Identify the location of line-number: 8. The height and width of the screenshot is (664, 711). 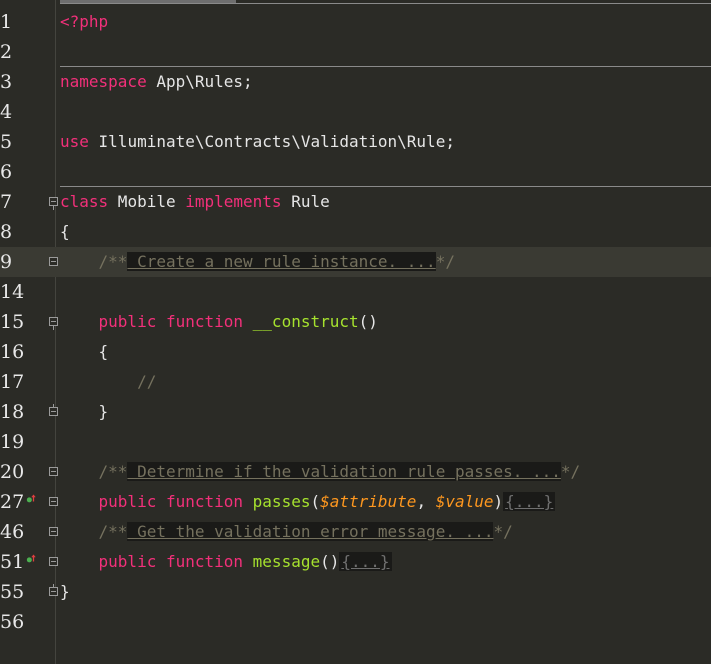
(6, 232).